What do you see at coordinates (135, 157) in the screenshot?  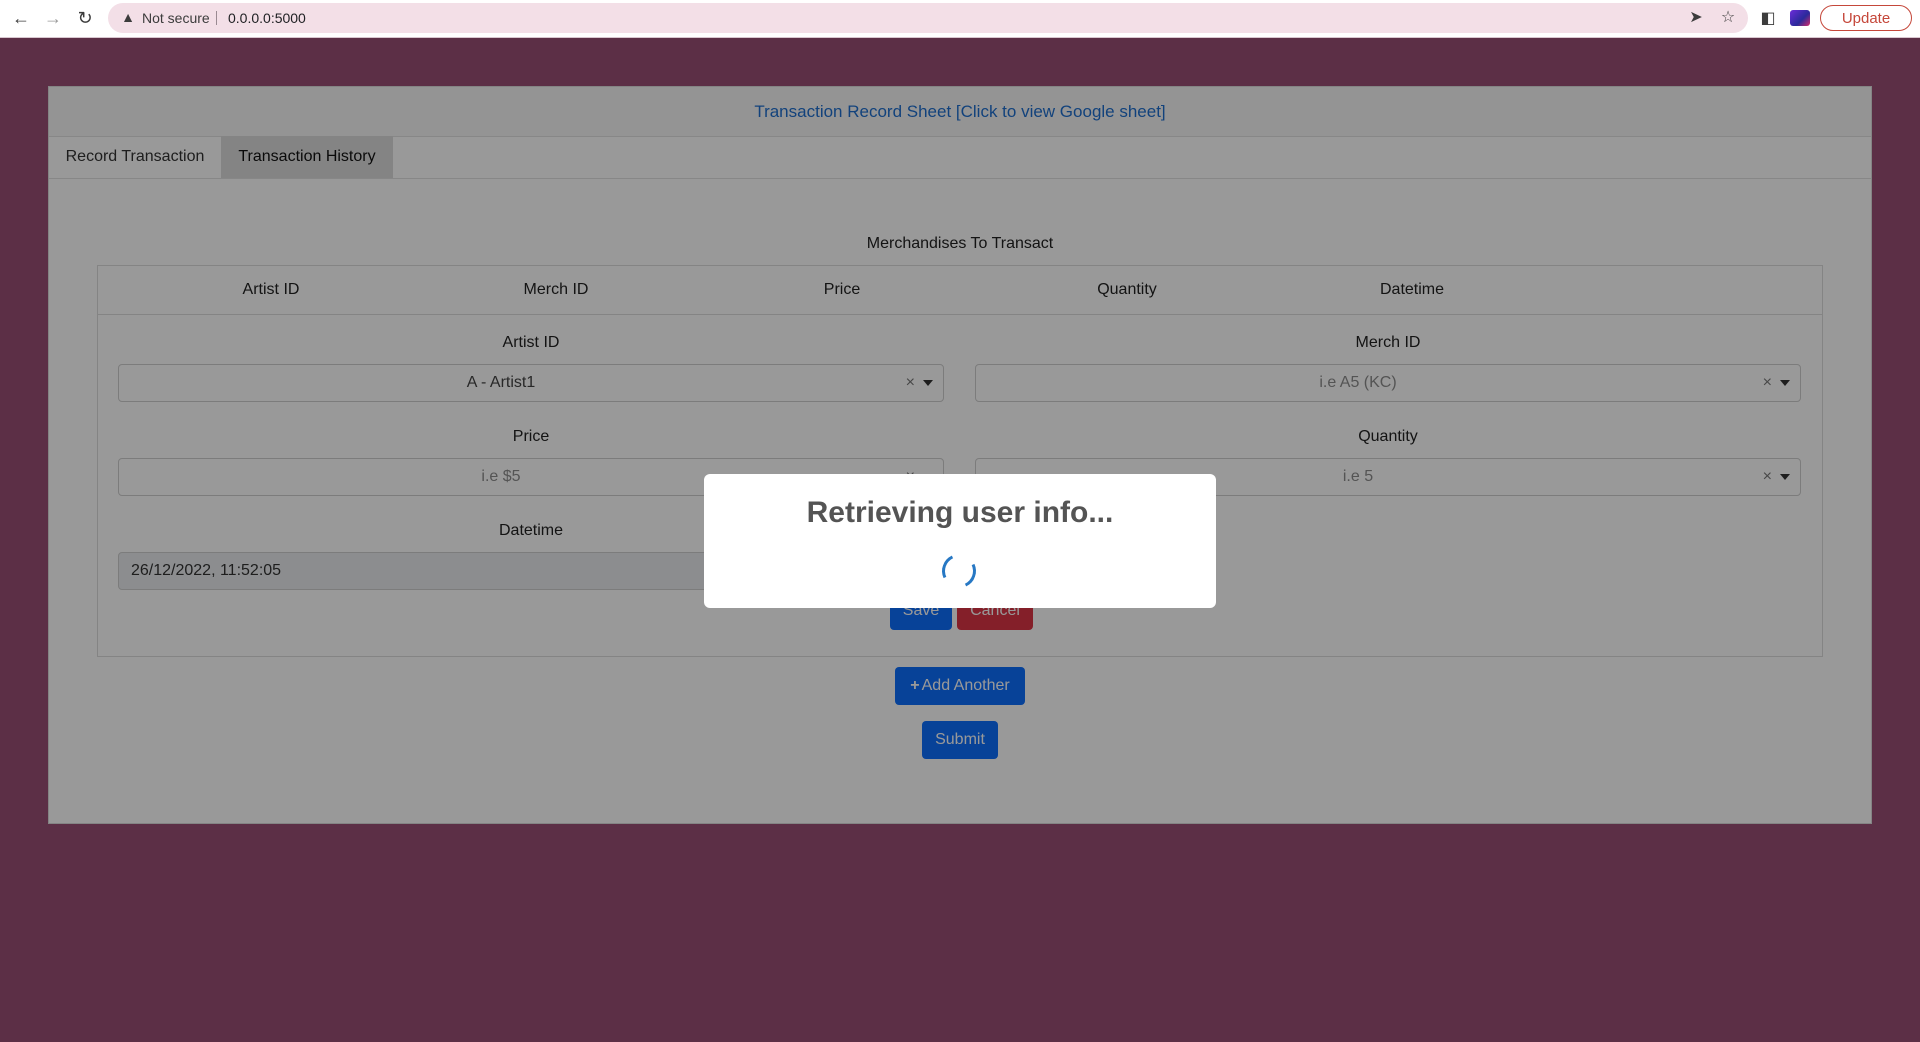 I see `tab-record-transaction: Record Transaction` at bounding box center [135, 157].